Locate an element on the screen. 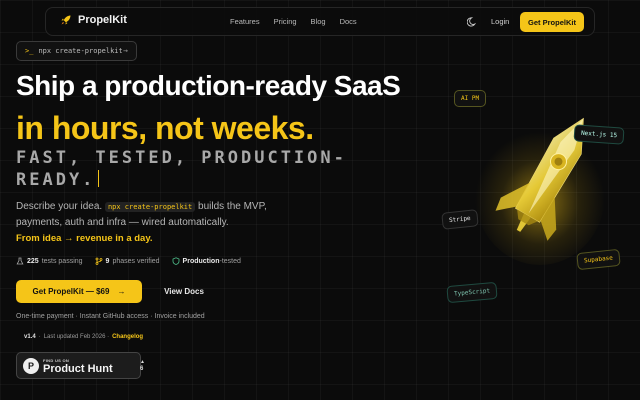 The image size is (640, 400). nav-link-features: Features is located at coordinates (245, 21).